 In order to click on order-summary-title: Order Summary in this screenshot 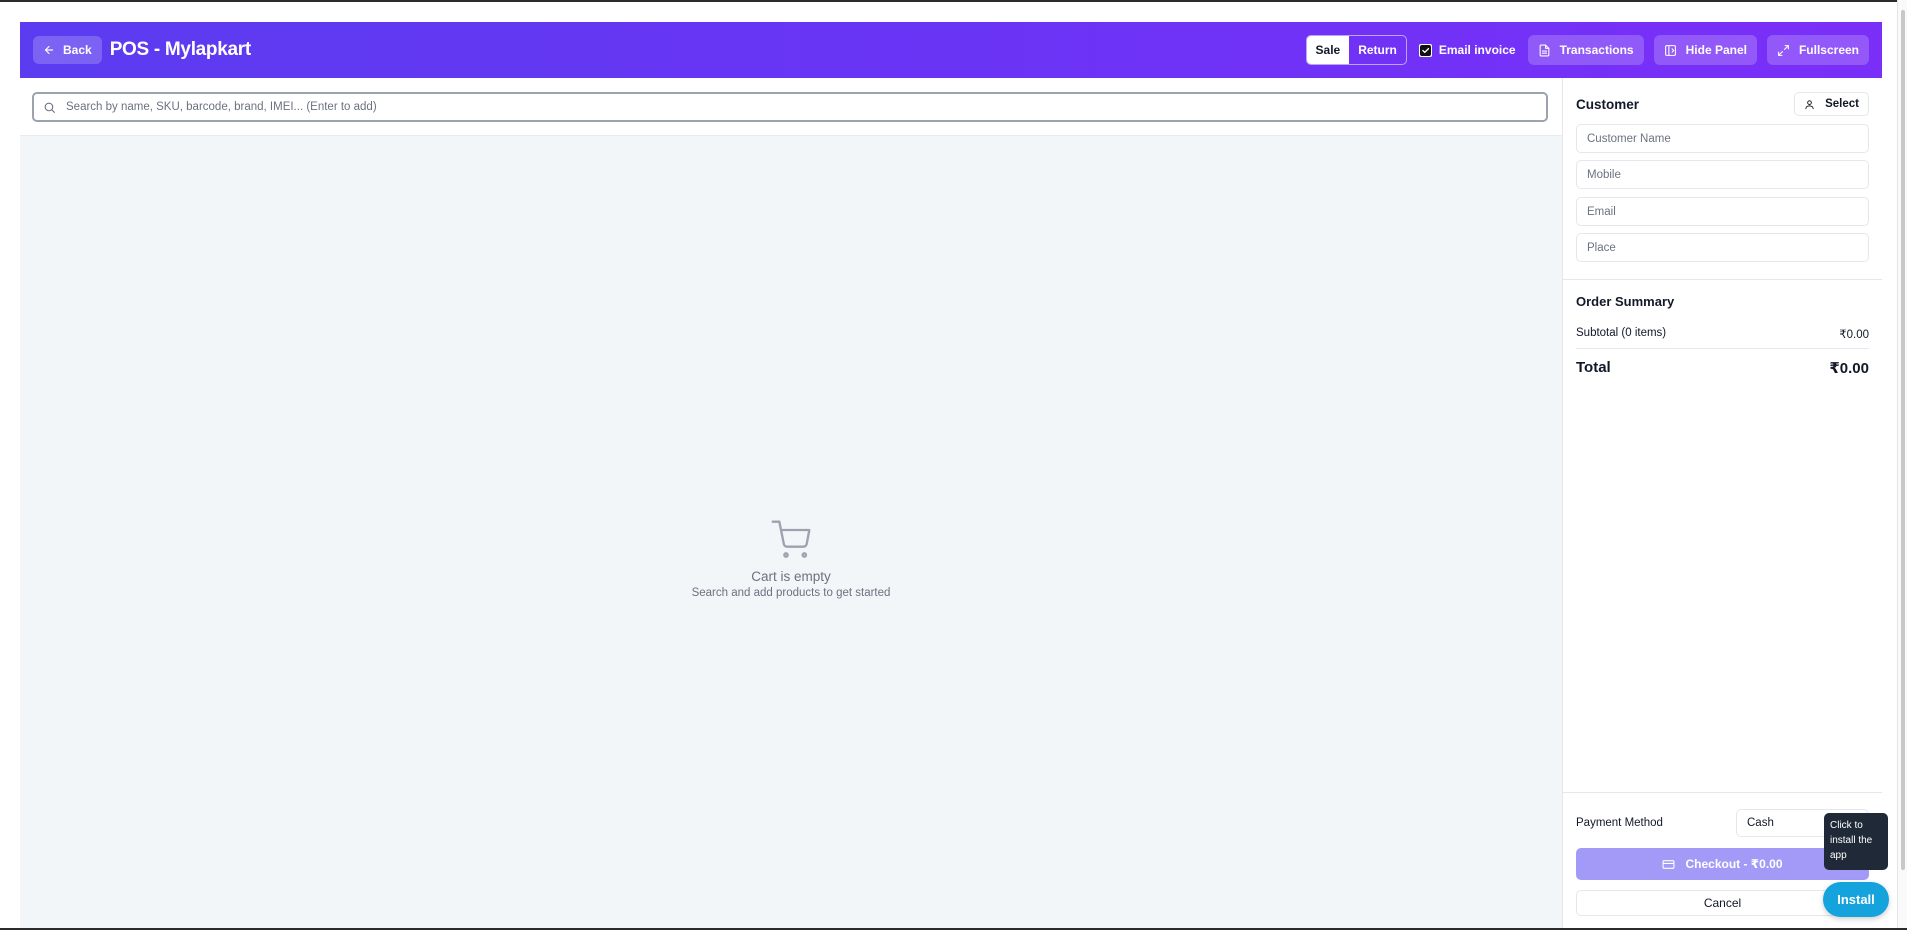, I will do `click(1625, 301)`.